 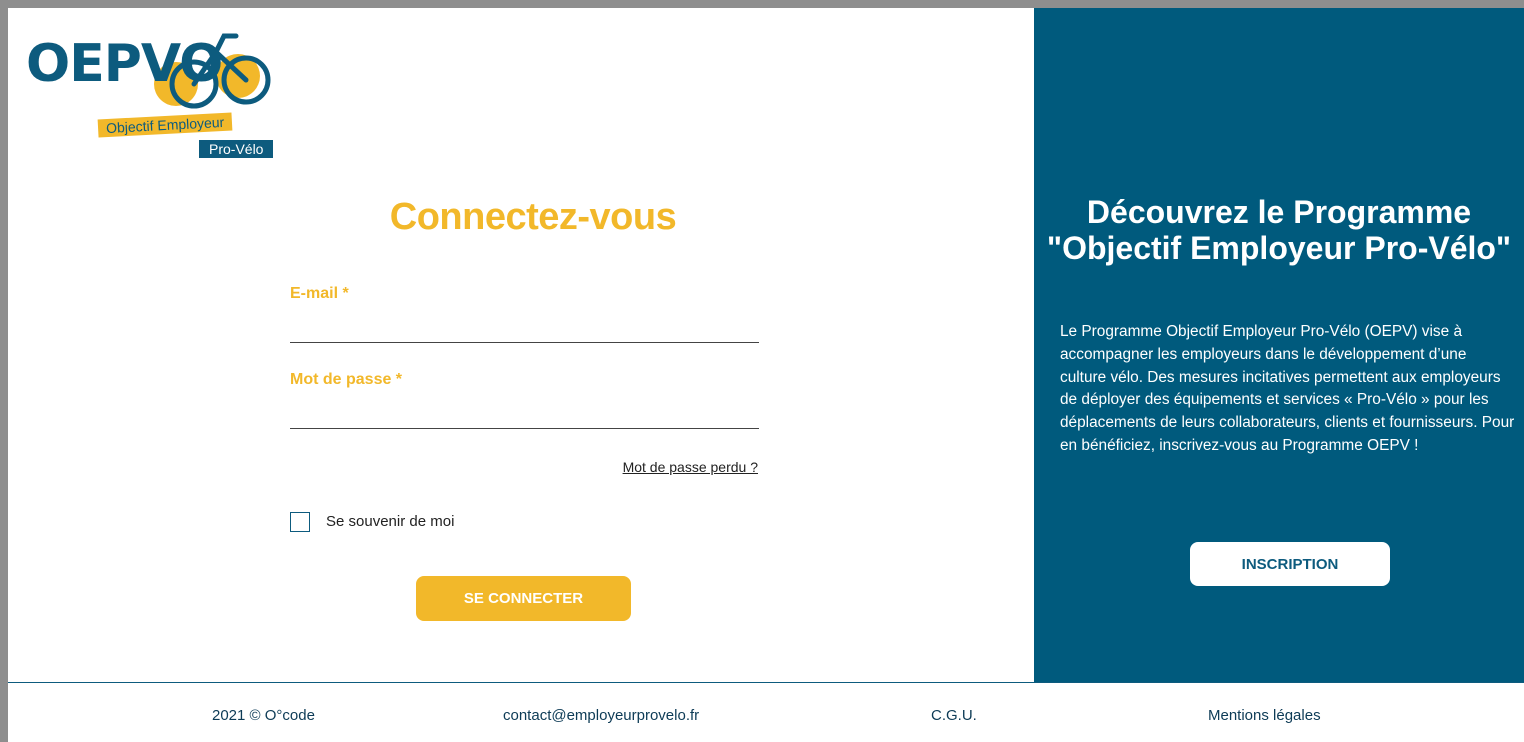 I want to click on password-label: Mot de passe *, so click(x=346, y=379).